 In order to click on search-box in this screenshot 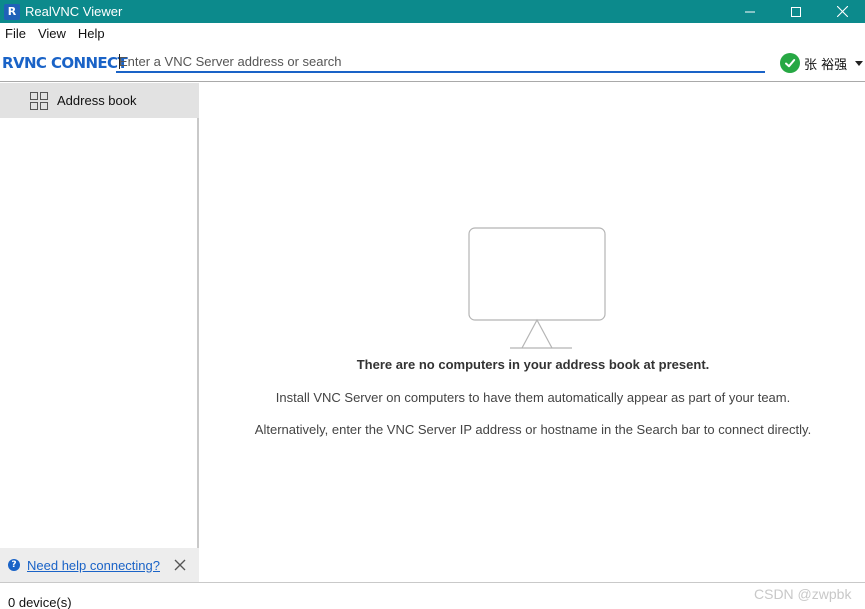, I will do `click(440, 62)`.